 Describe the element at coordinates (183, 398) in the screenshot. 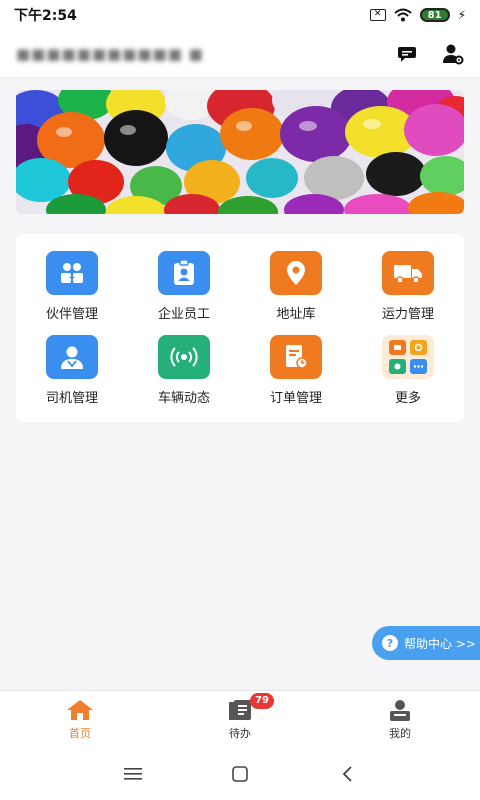

I see `grid-label: 车辆动态` at that location.